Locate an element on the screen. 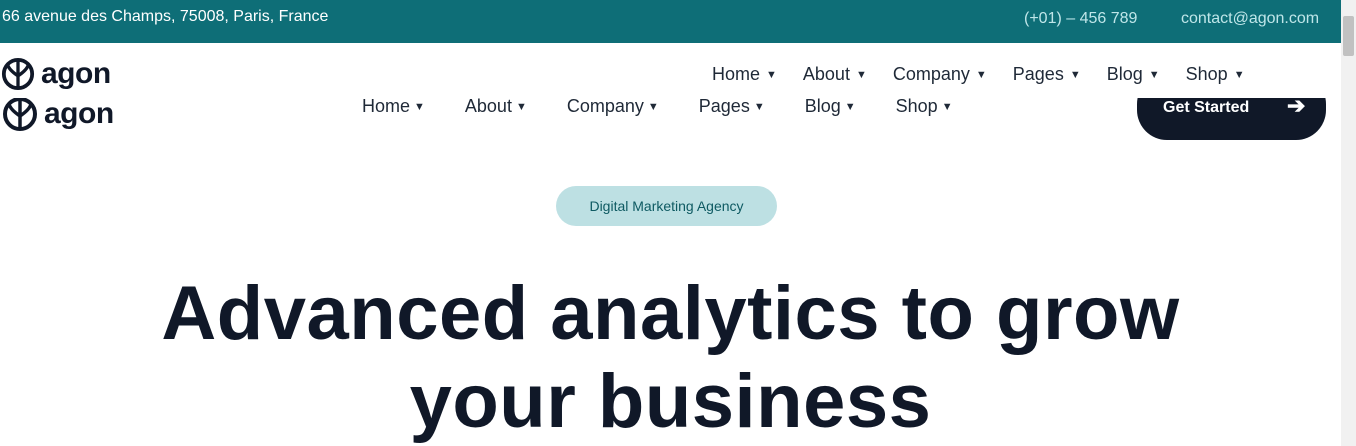  phone-link: (+01) – 456 789 is located at coordinates (1080, 19).